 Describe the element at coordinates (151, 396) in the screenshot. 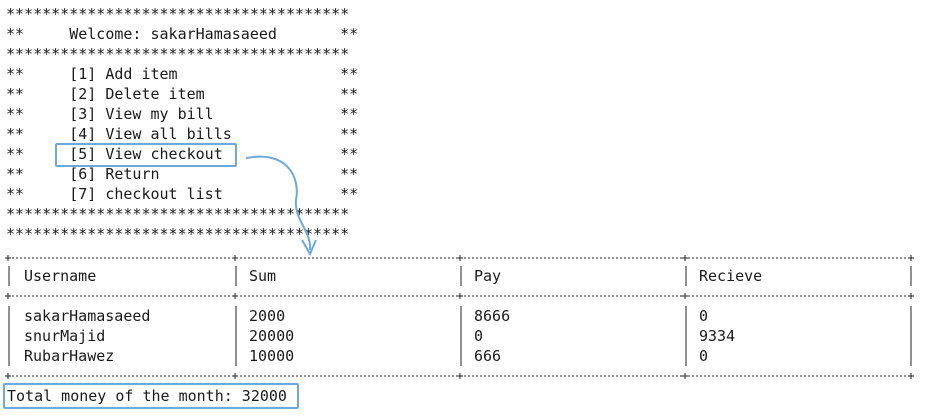

I see `highlight-total` at that location.